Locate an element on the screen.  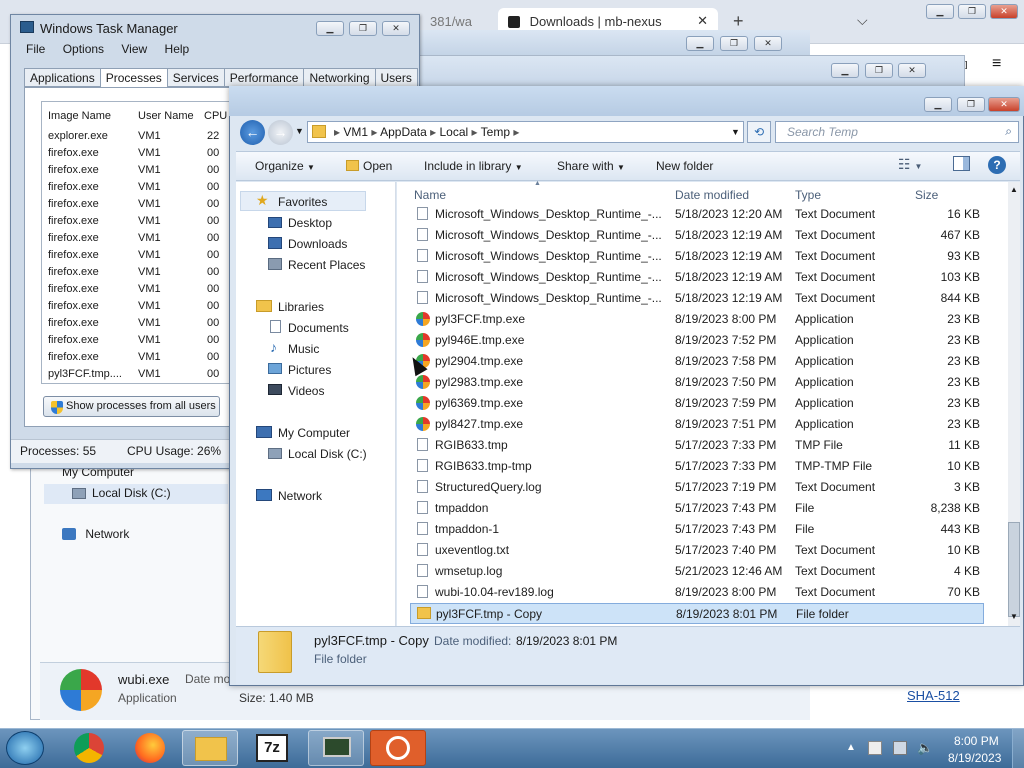
bg2-minimize-button: ▁ is located at coordinates (845, 70).